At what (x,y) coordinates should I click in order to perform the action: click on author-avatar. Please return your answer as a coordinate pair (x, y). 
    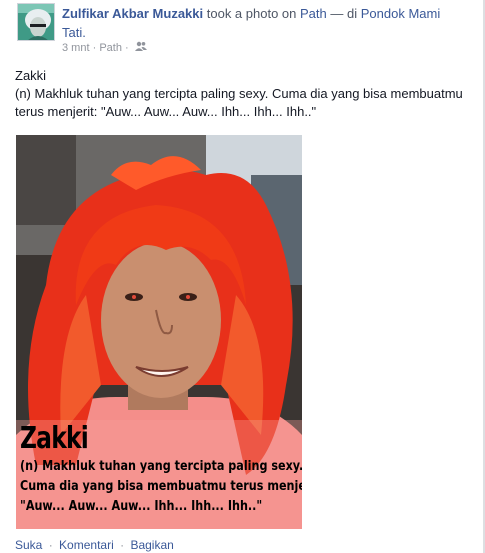
    Looking at the image, I should click on (36, 22).